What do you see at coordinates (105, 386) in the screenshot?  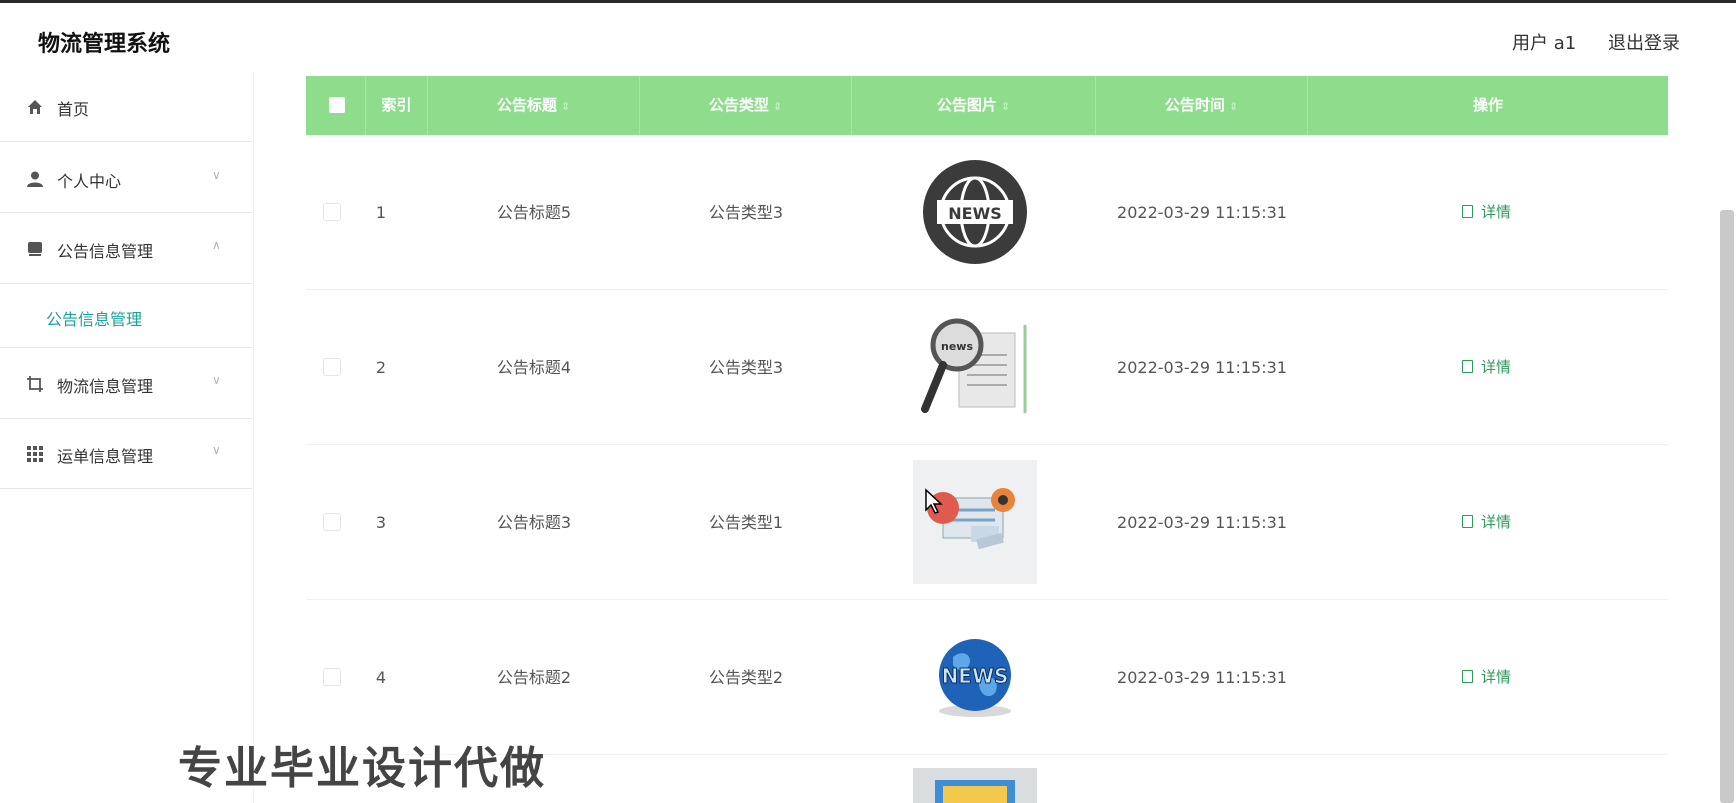 I see `sidebar-item-label: 物流信息管理` at bounding box center [105, 386].